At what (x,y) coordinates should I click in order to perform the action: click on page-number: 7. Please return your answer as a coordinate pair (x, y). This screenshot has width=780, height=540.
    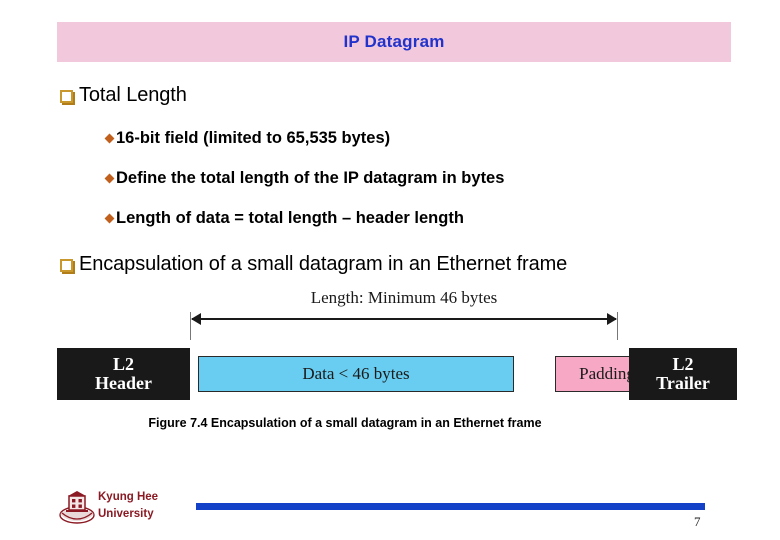
    Looking at the image, I should click on (697, 521).